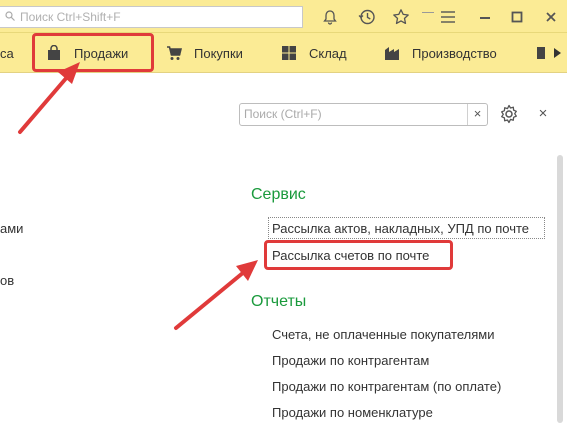 Image resolution: width=567 pixels, height=423 pixels. What do you see at coordinates (400, 228) in the screenshot?
I see `link-mailing-acts: Рассылка актов, накладных, УПД по почте` at bounding box center [400, 228].